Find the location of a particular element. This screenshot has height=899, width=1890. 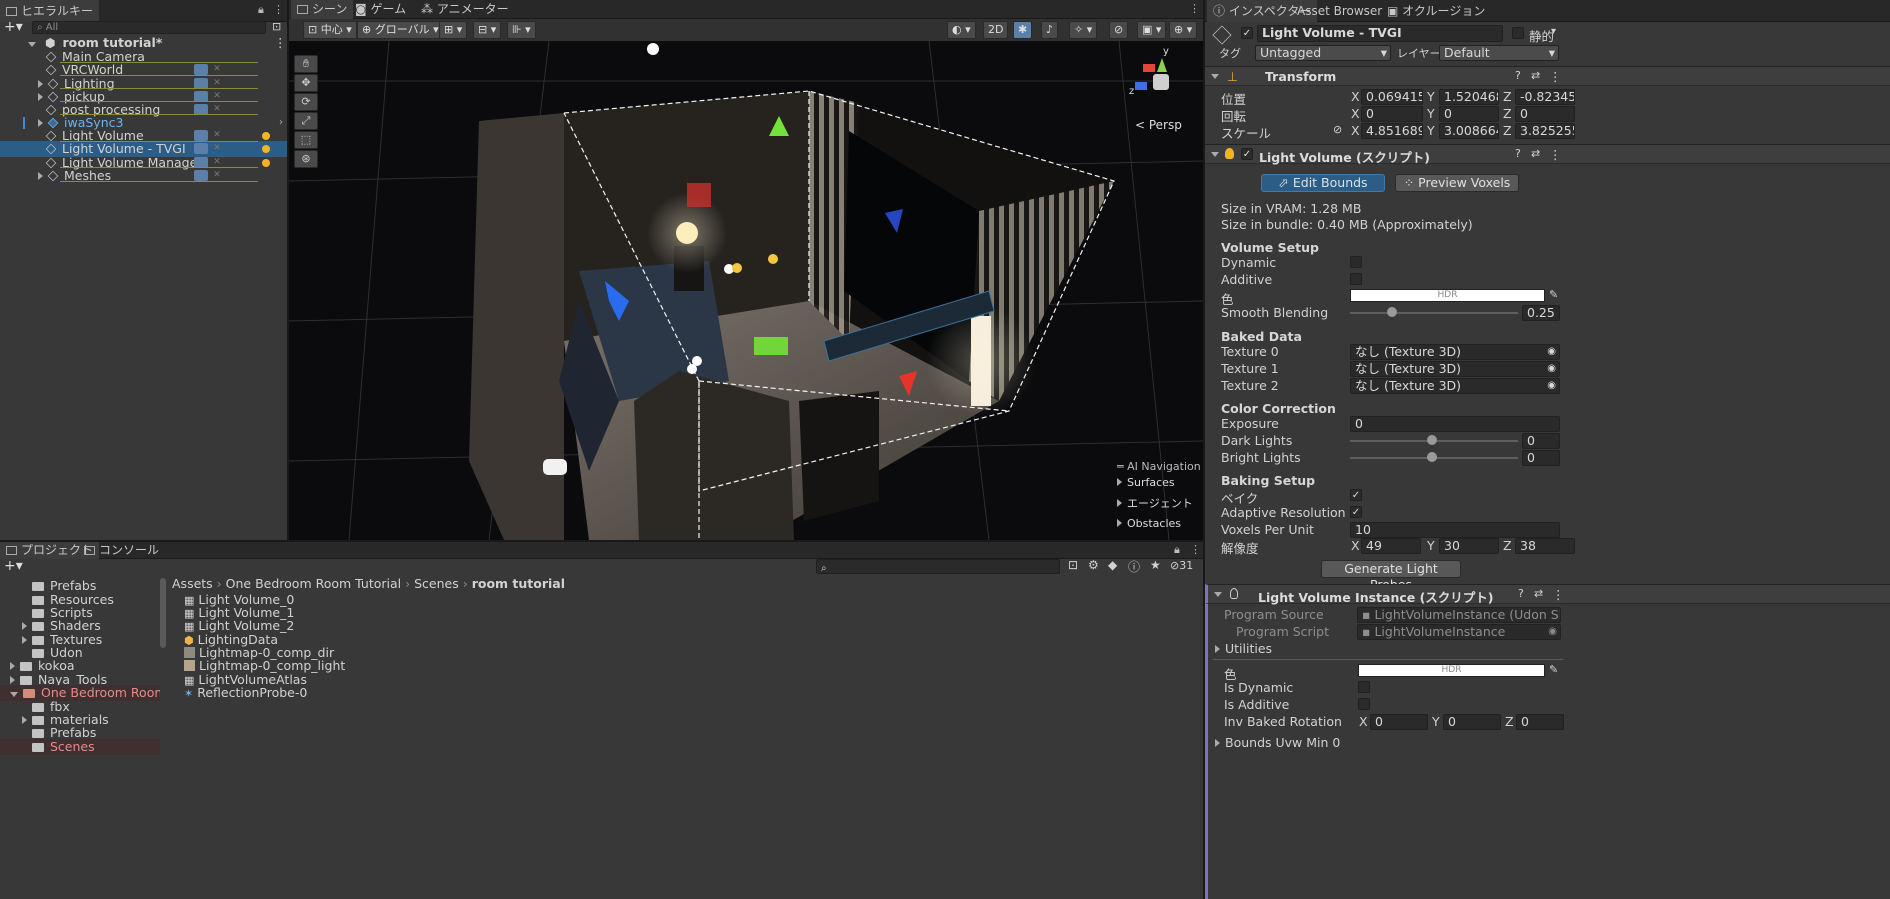

move-tool: ✥ is located at coordinates (306, 83).